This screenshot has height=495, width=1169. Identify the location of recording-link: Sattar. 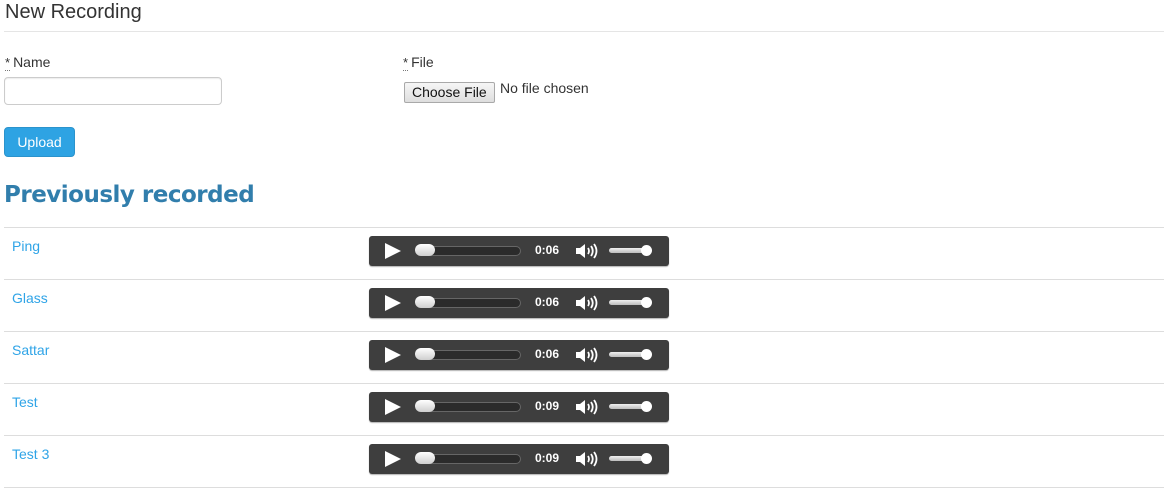
(30, 350).